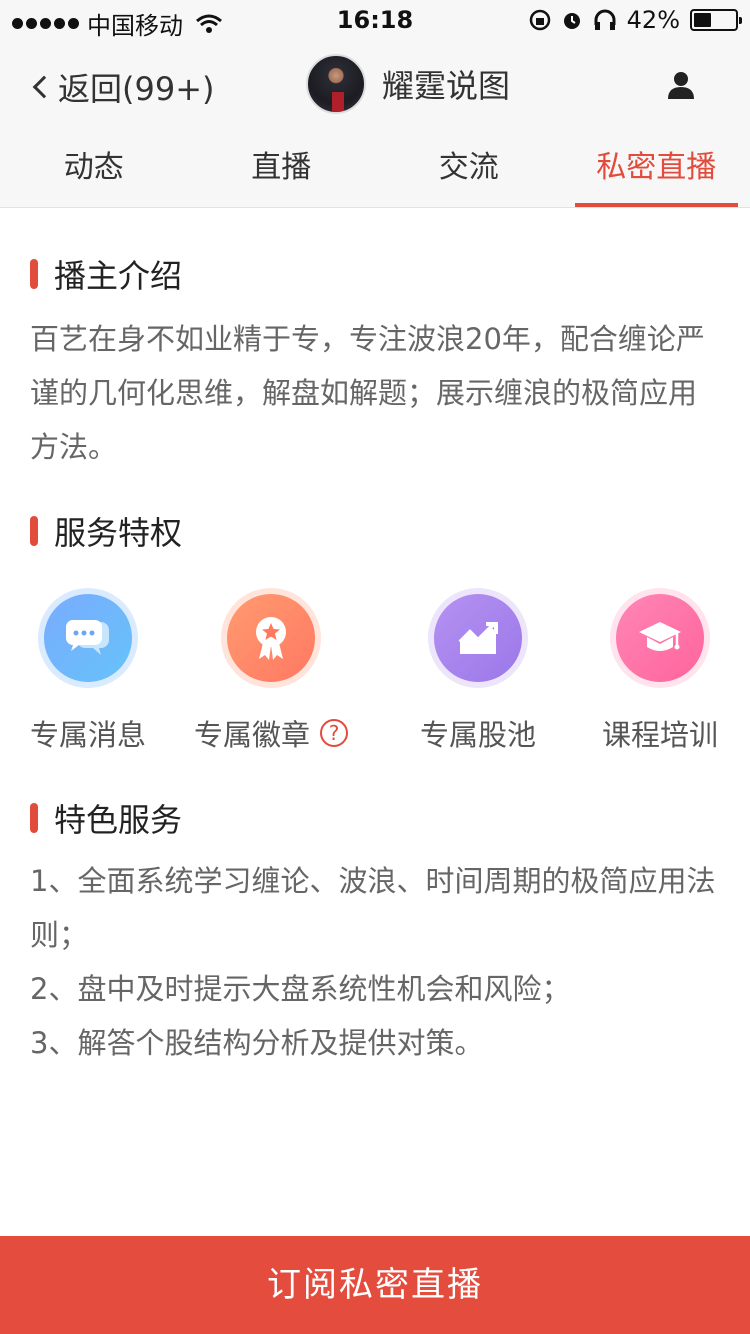  Describe the element at coordinates (334, 733) in the screenshot. I see `help-icon: ?` at that location.